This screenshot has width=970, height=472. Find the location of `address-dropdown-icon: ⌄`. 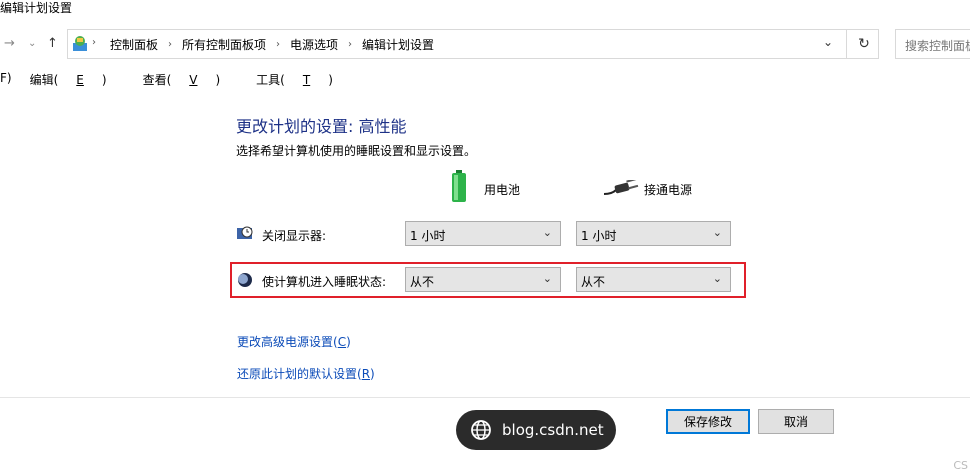

address-dropdown-icon: ⌄ is located at coordinates (828, 42).